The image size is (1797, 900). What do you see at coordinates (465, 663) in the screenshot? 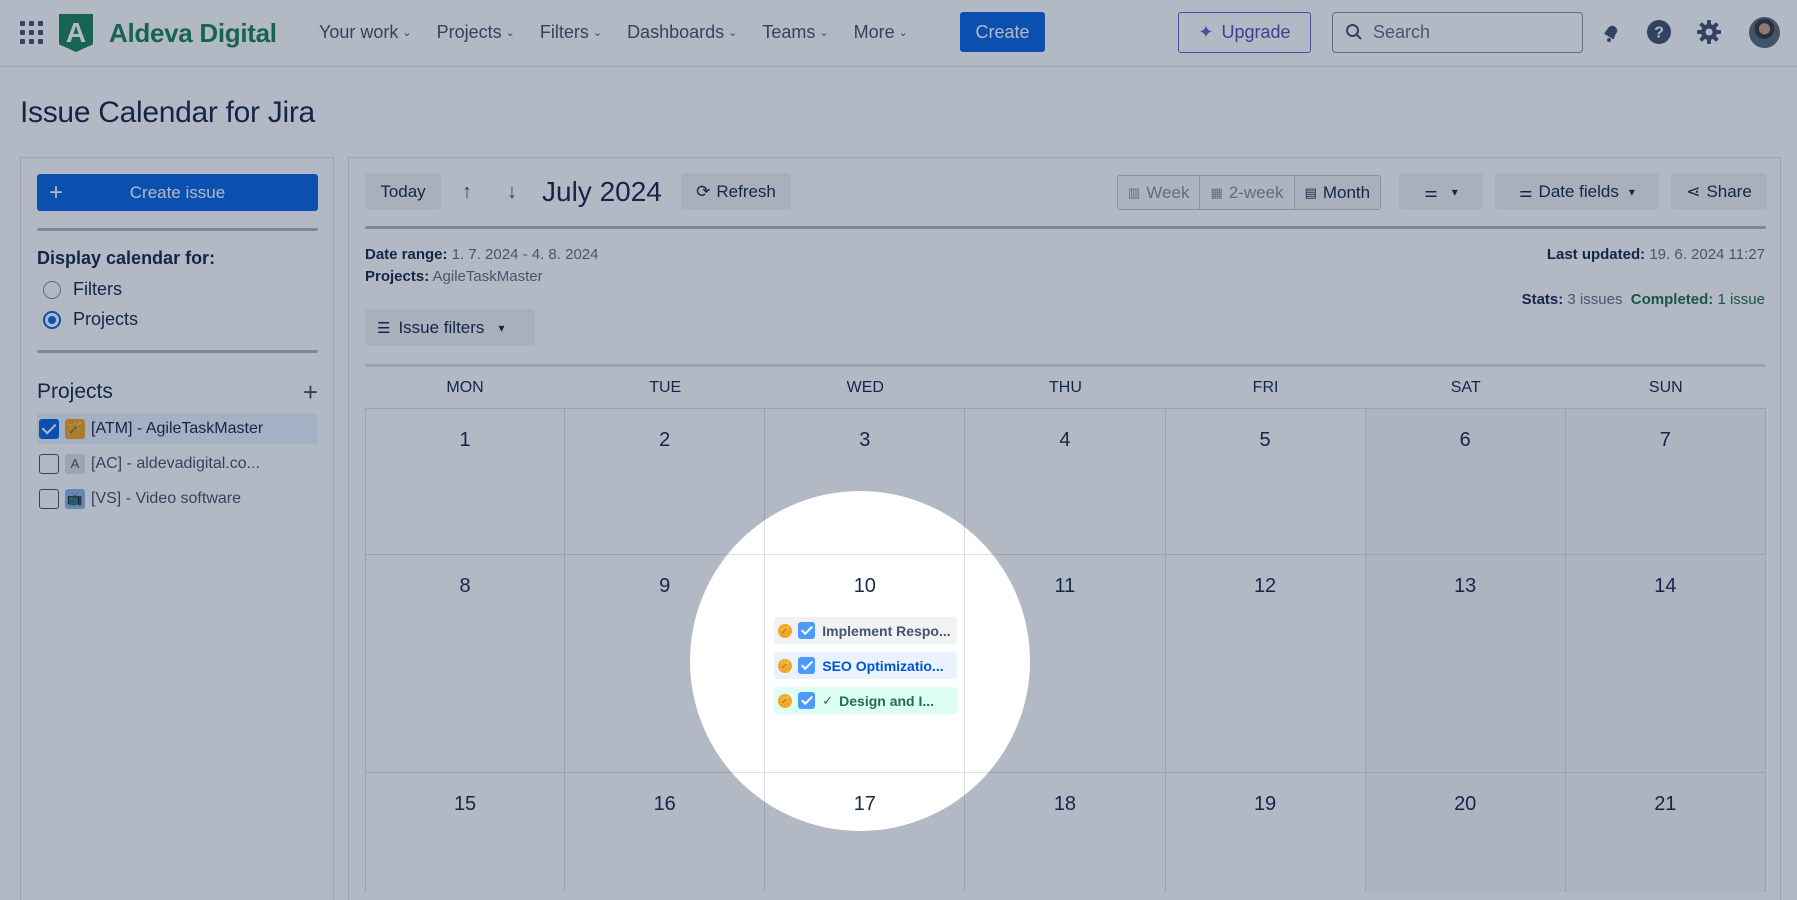
I see `calendar-day: 8` at bounding box center [465, 663].